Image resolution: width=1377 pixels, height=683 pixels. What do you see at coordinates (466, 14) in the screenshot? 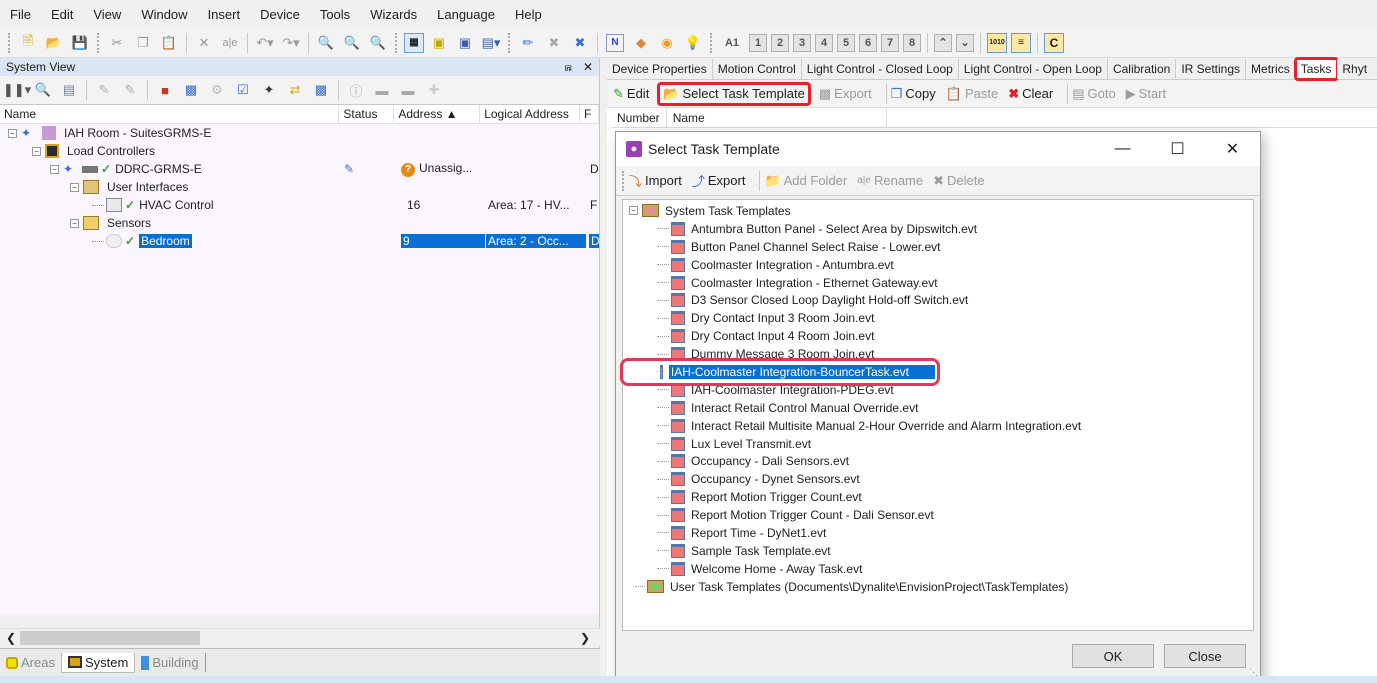
I see `menu-language: Language` at bounding box center [466, 14].